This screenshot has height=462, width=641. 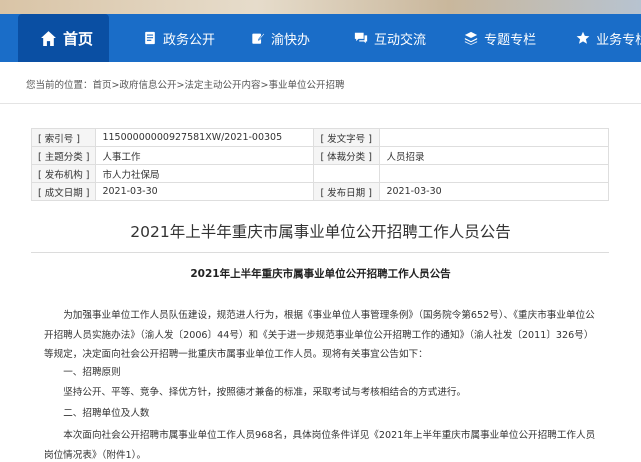 I want to click on home-icon, so click(x=48, y=38).